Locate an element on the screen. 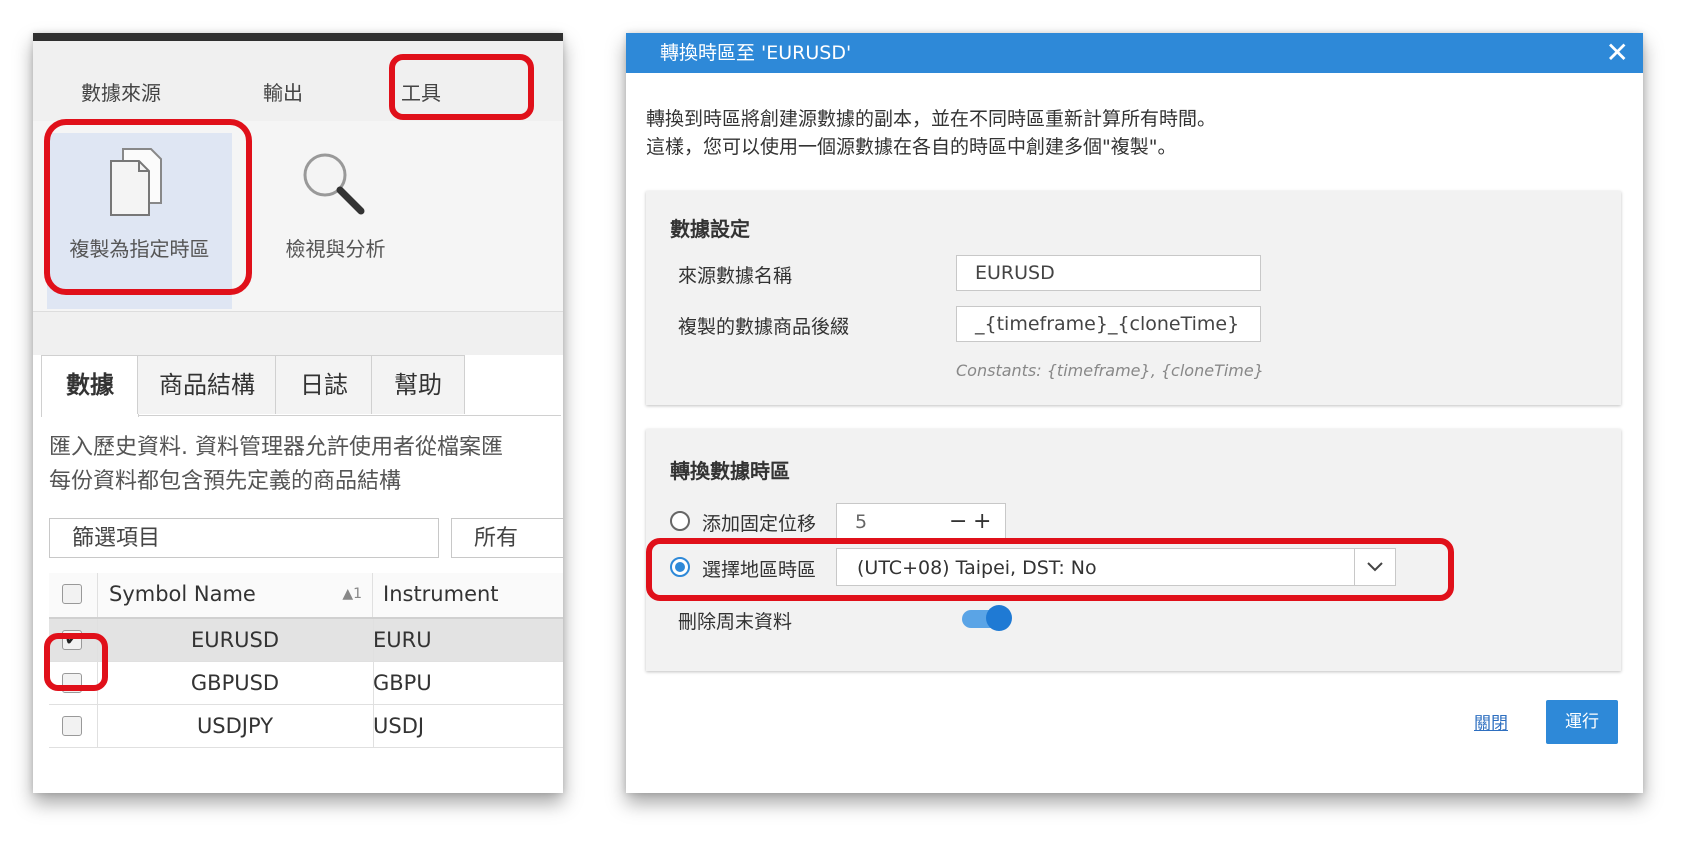 Image resolution: width=1705 pixels, height=856 pixels. select-all-cell is located at coordinates (73, 595).